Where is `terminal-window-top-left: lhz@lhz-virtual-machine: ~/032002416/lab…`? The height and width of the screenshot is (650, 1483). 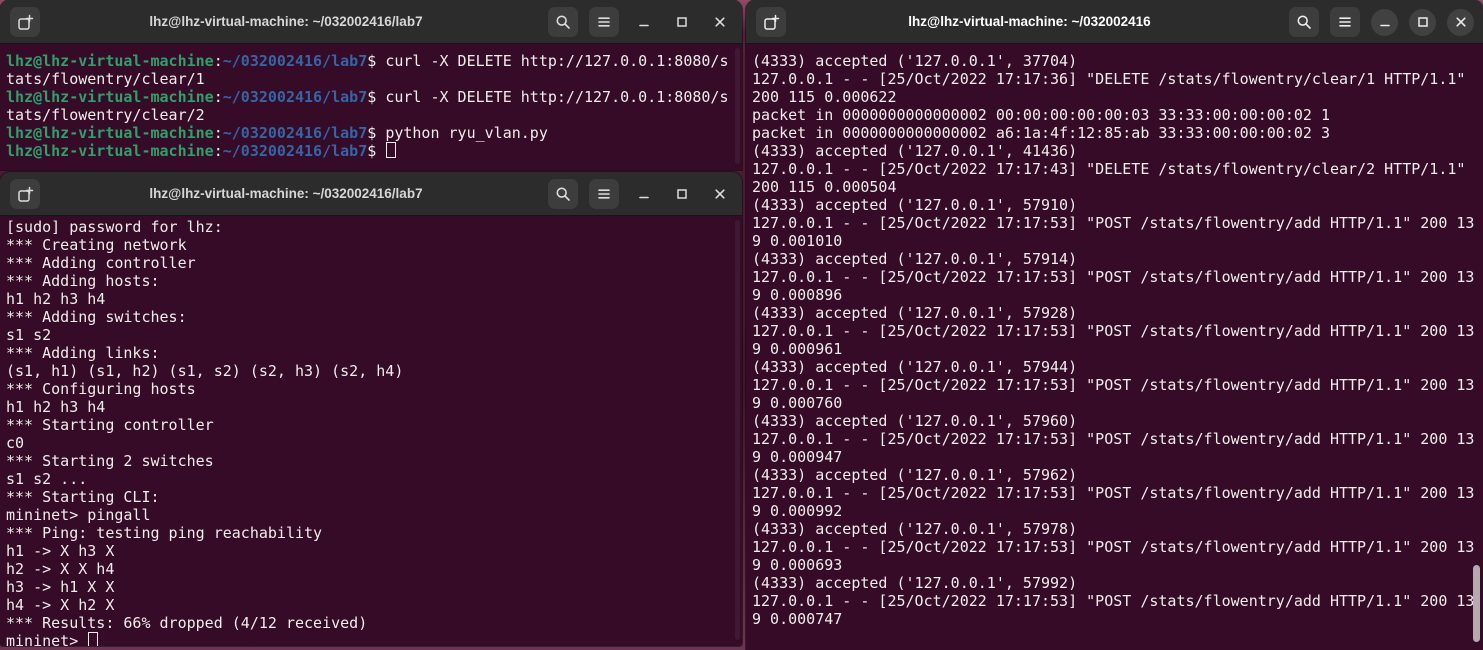 terminal-window-top-left: lhz@lhz-virtual-machine: ~/032002416/lab… is located at coordinates (371, 85).